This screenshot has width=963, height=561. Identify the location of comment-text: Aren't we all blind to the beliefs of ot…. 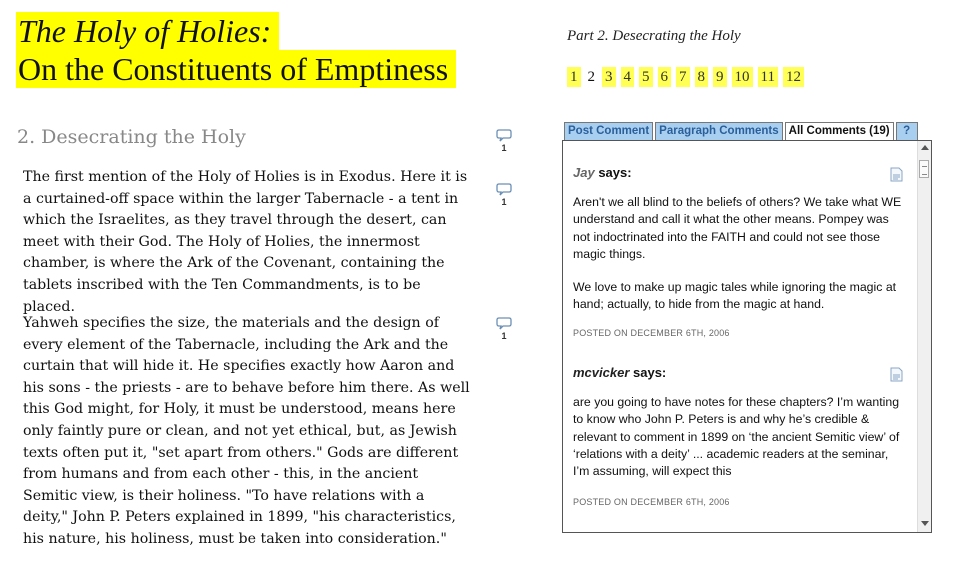
(737, 228).